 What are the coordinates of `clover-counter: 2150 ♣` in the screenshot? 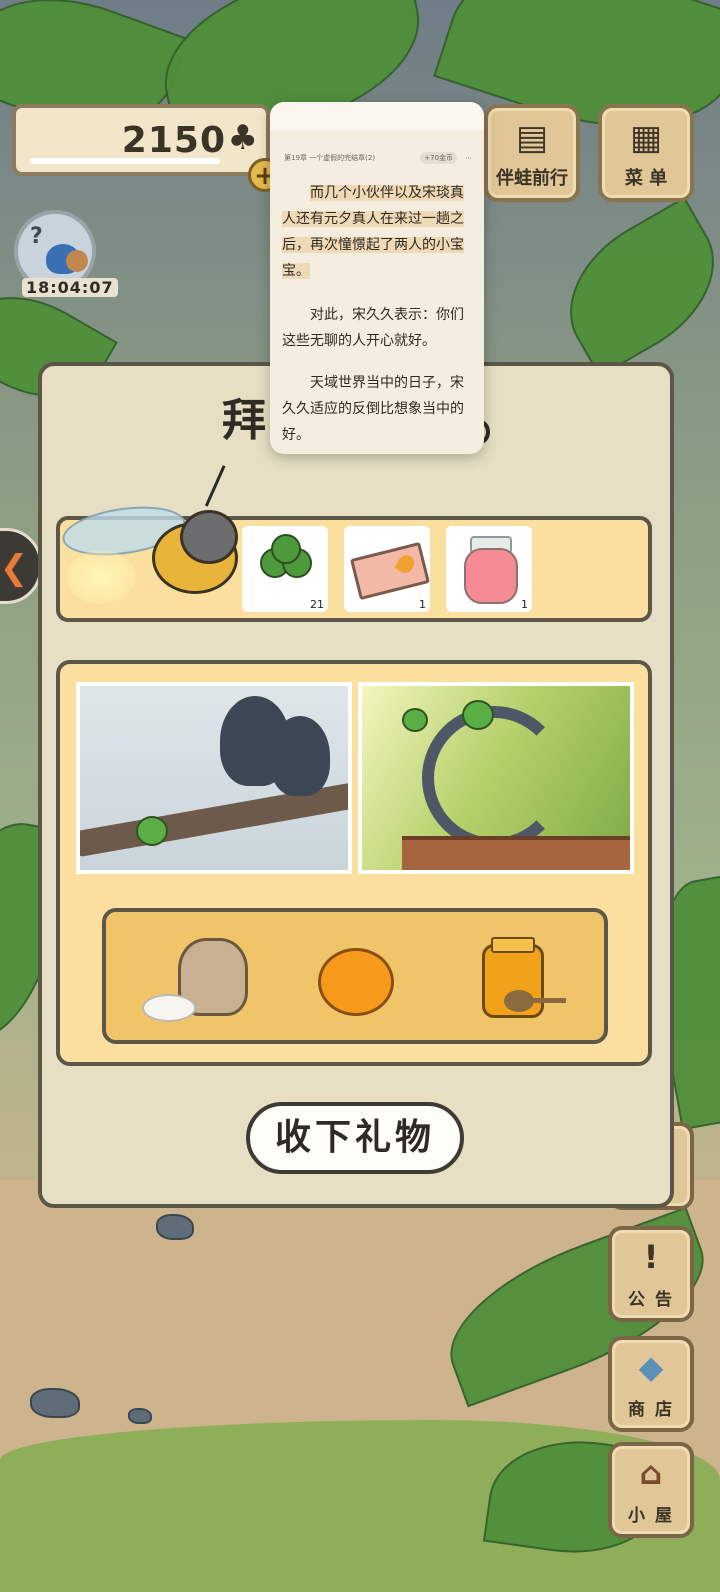 It's located at (141, 140).